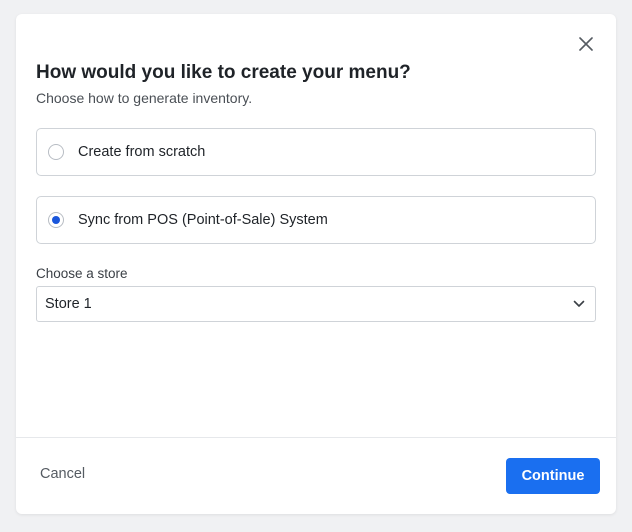 The image size is (632, 532). Describe the element at coordinates (144, 98) in the screenshot. I see `dialog-subtitle: Choose how to generate inventory.` at that location.